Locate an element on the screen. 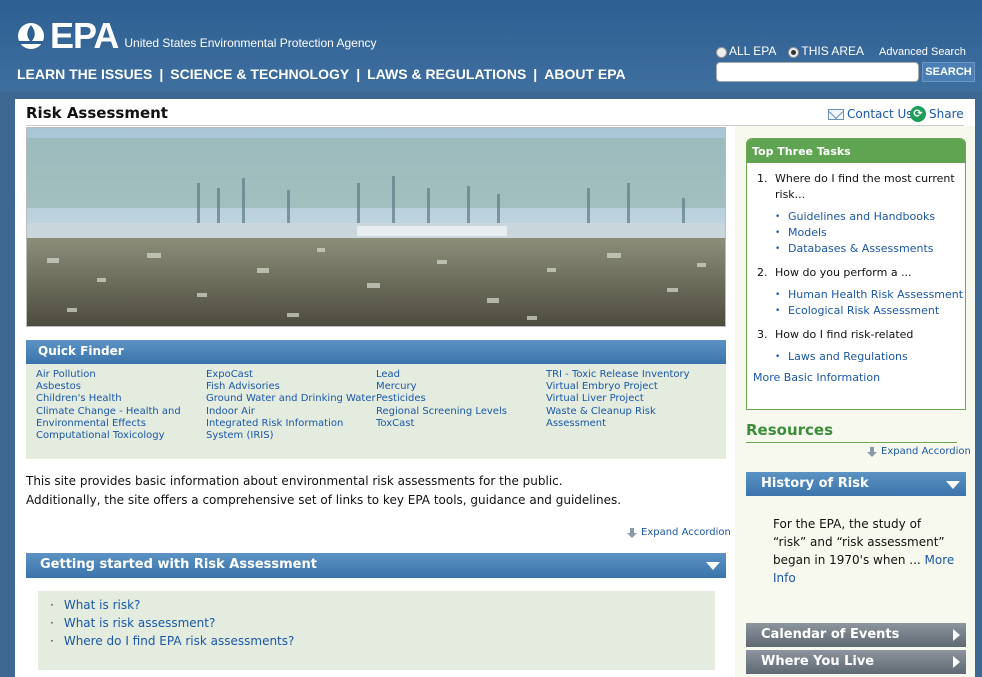 This screenshot has width=982, height=677. what-is-risk-assessment-link: What is risk assessment? is located at coordinates (140, 623).